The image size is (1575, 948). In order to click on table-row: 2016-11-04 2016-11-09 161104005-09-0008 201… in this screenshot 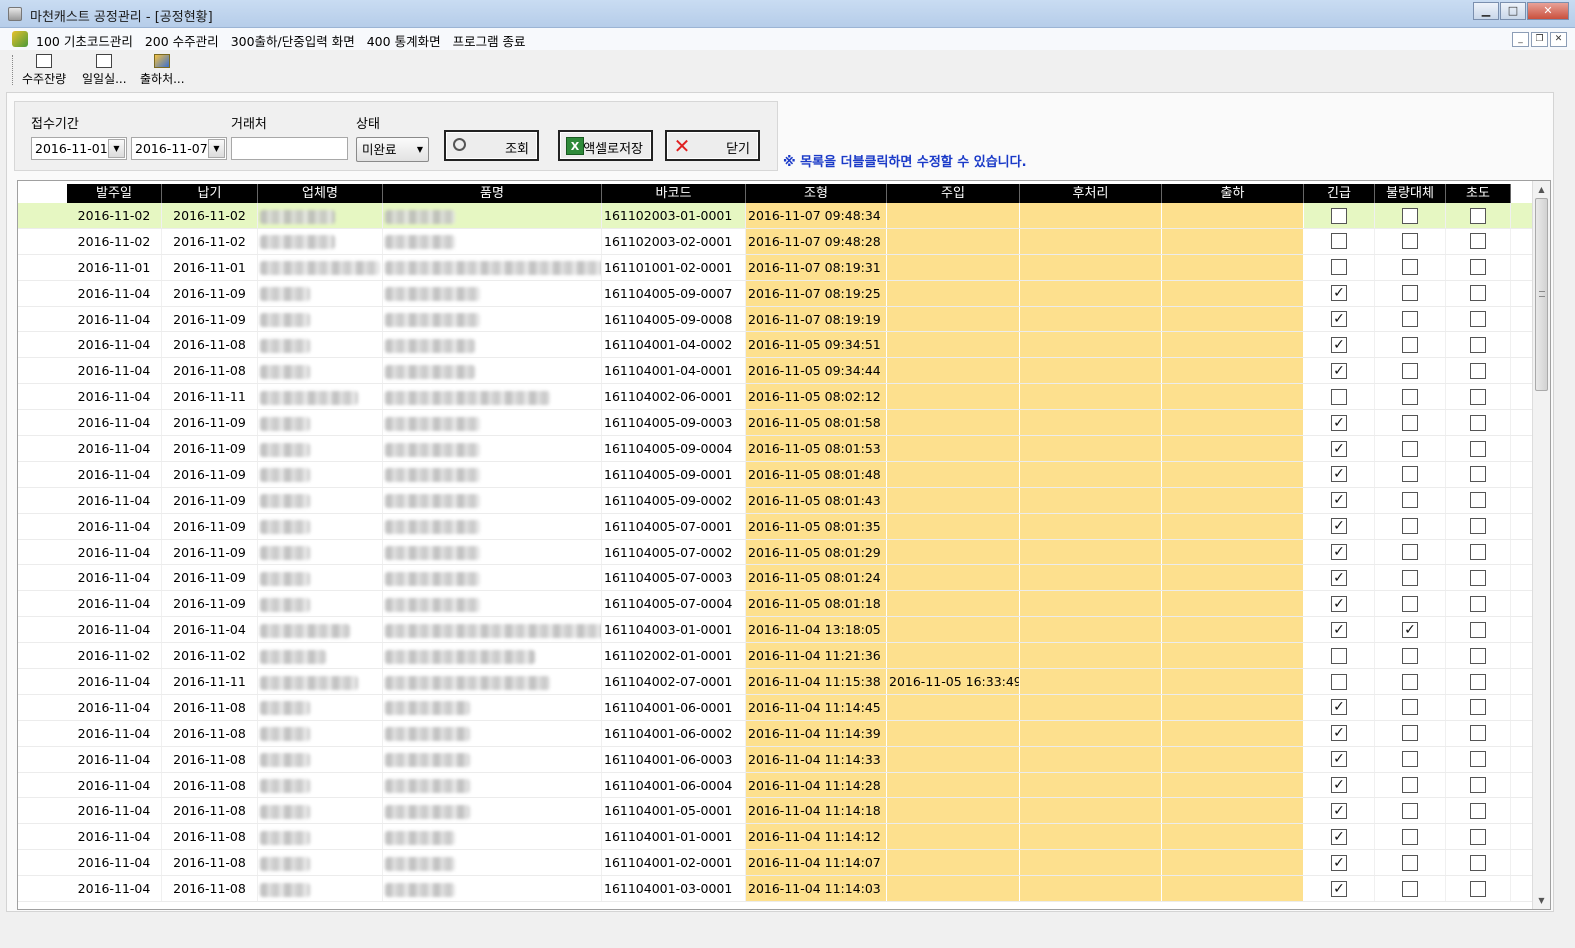, I will do `click(775, 319)`.